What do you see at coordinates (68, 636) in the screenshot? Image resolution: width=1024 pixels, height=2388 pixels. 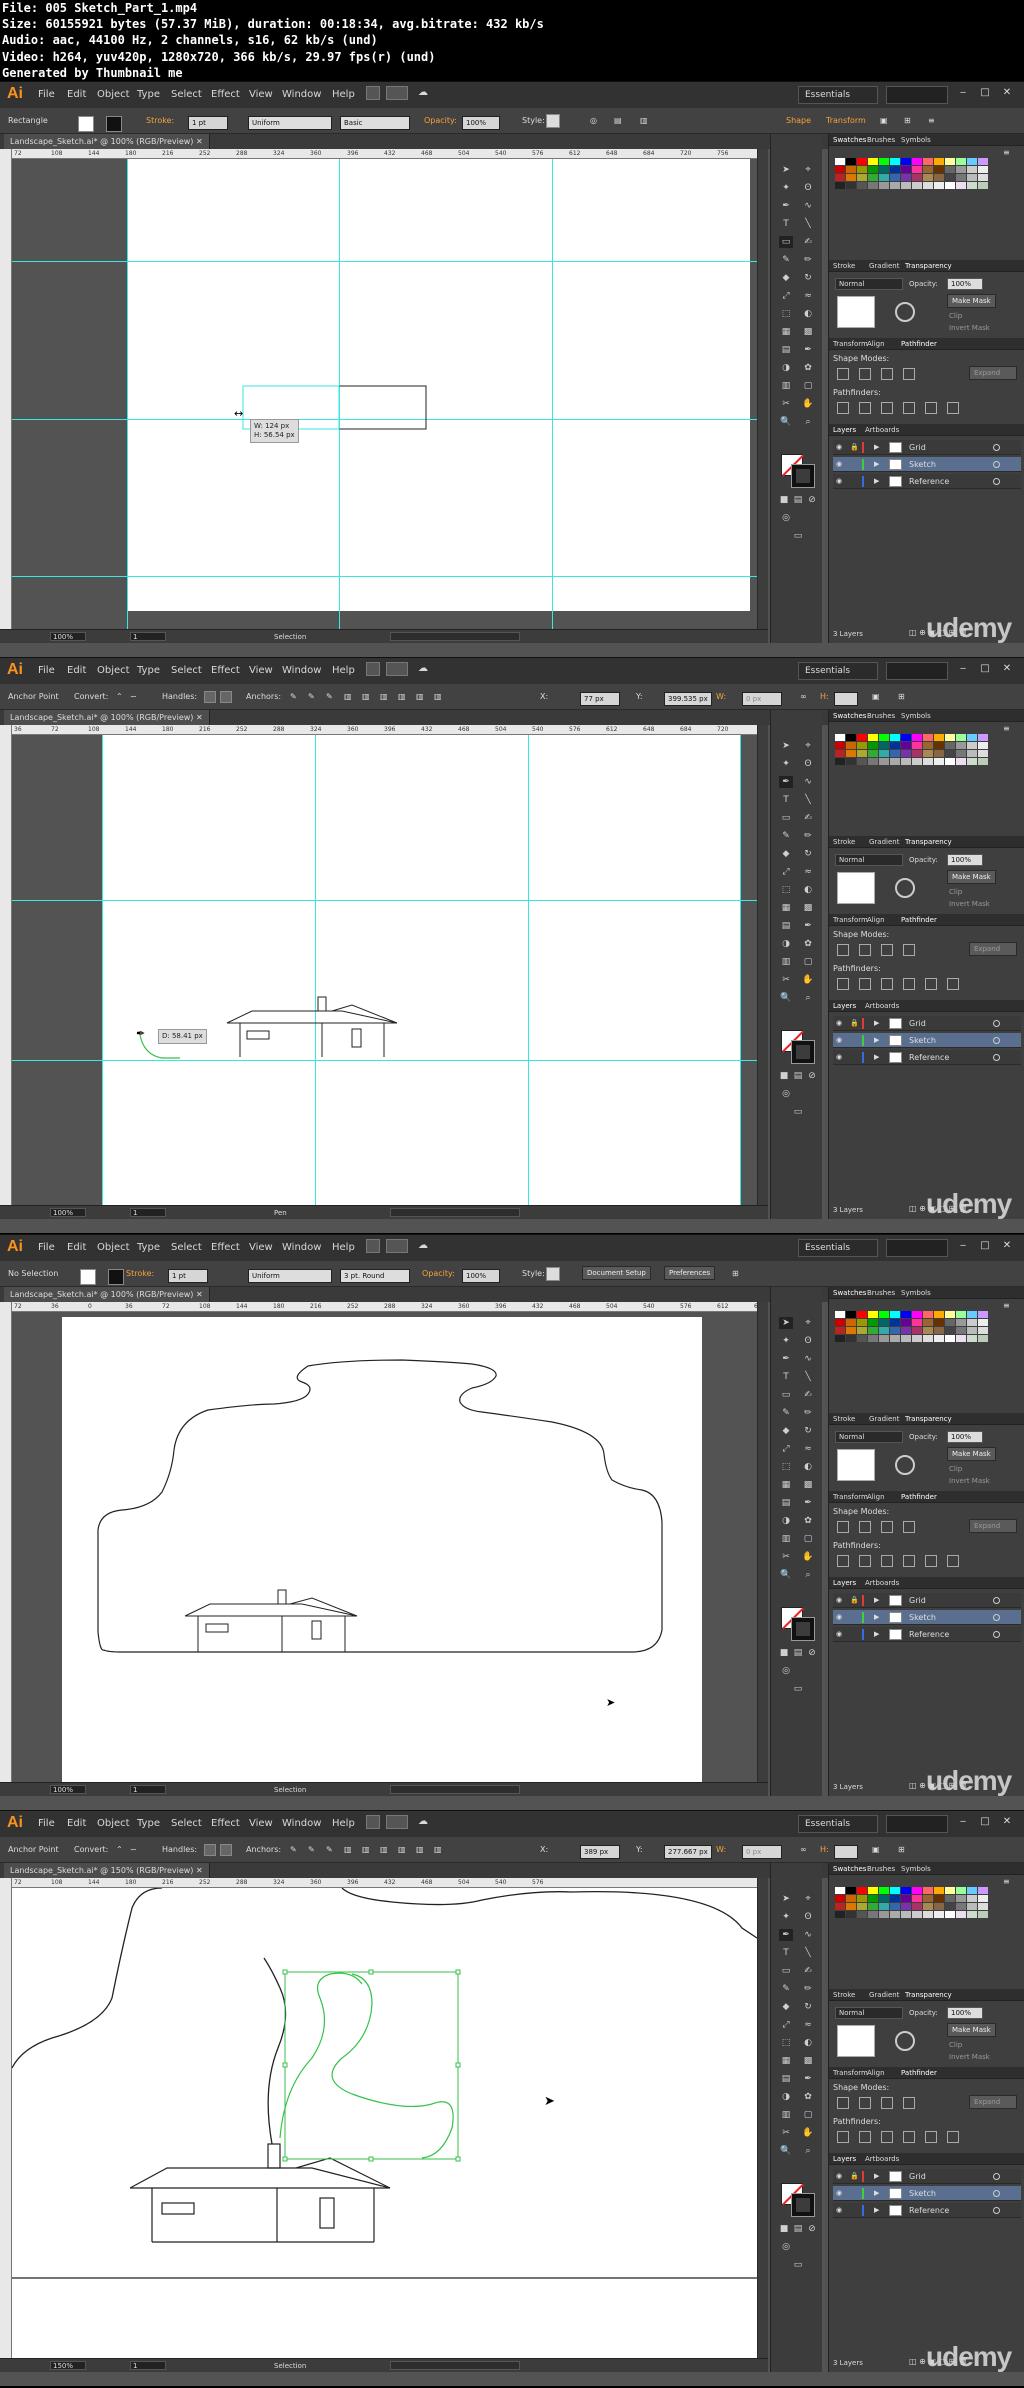 I see `zoom-level: 100%` at bounding box center [68, 636].